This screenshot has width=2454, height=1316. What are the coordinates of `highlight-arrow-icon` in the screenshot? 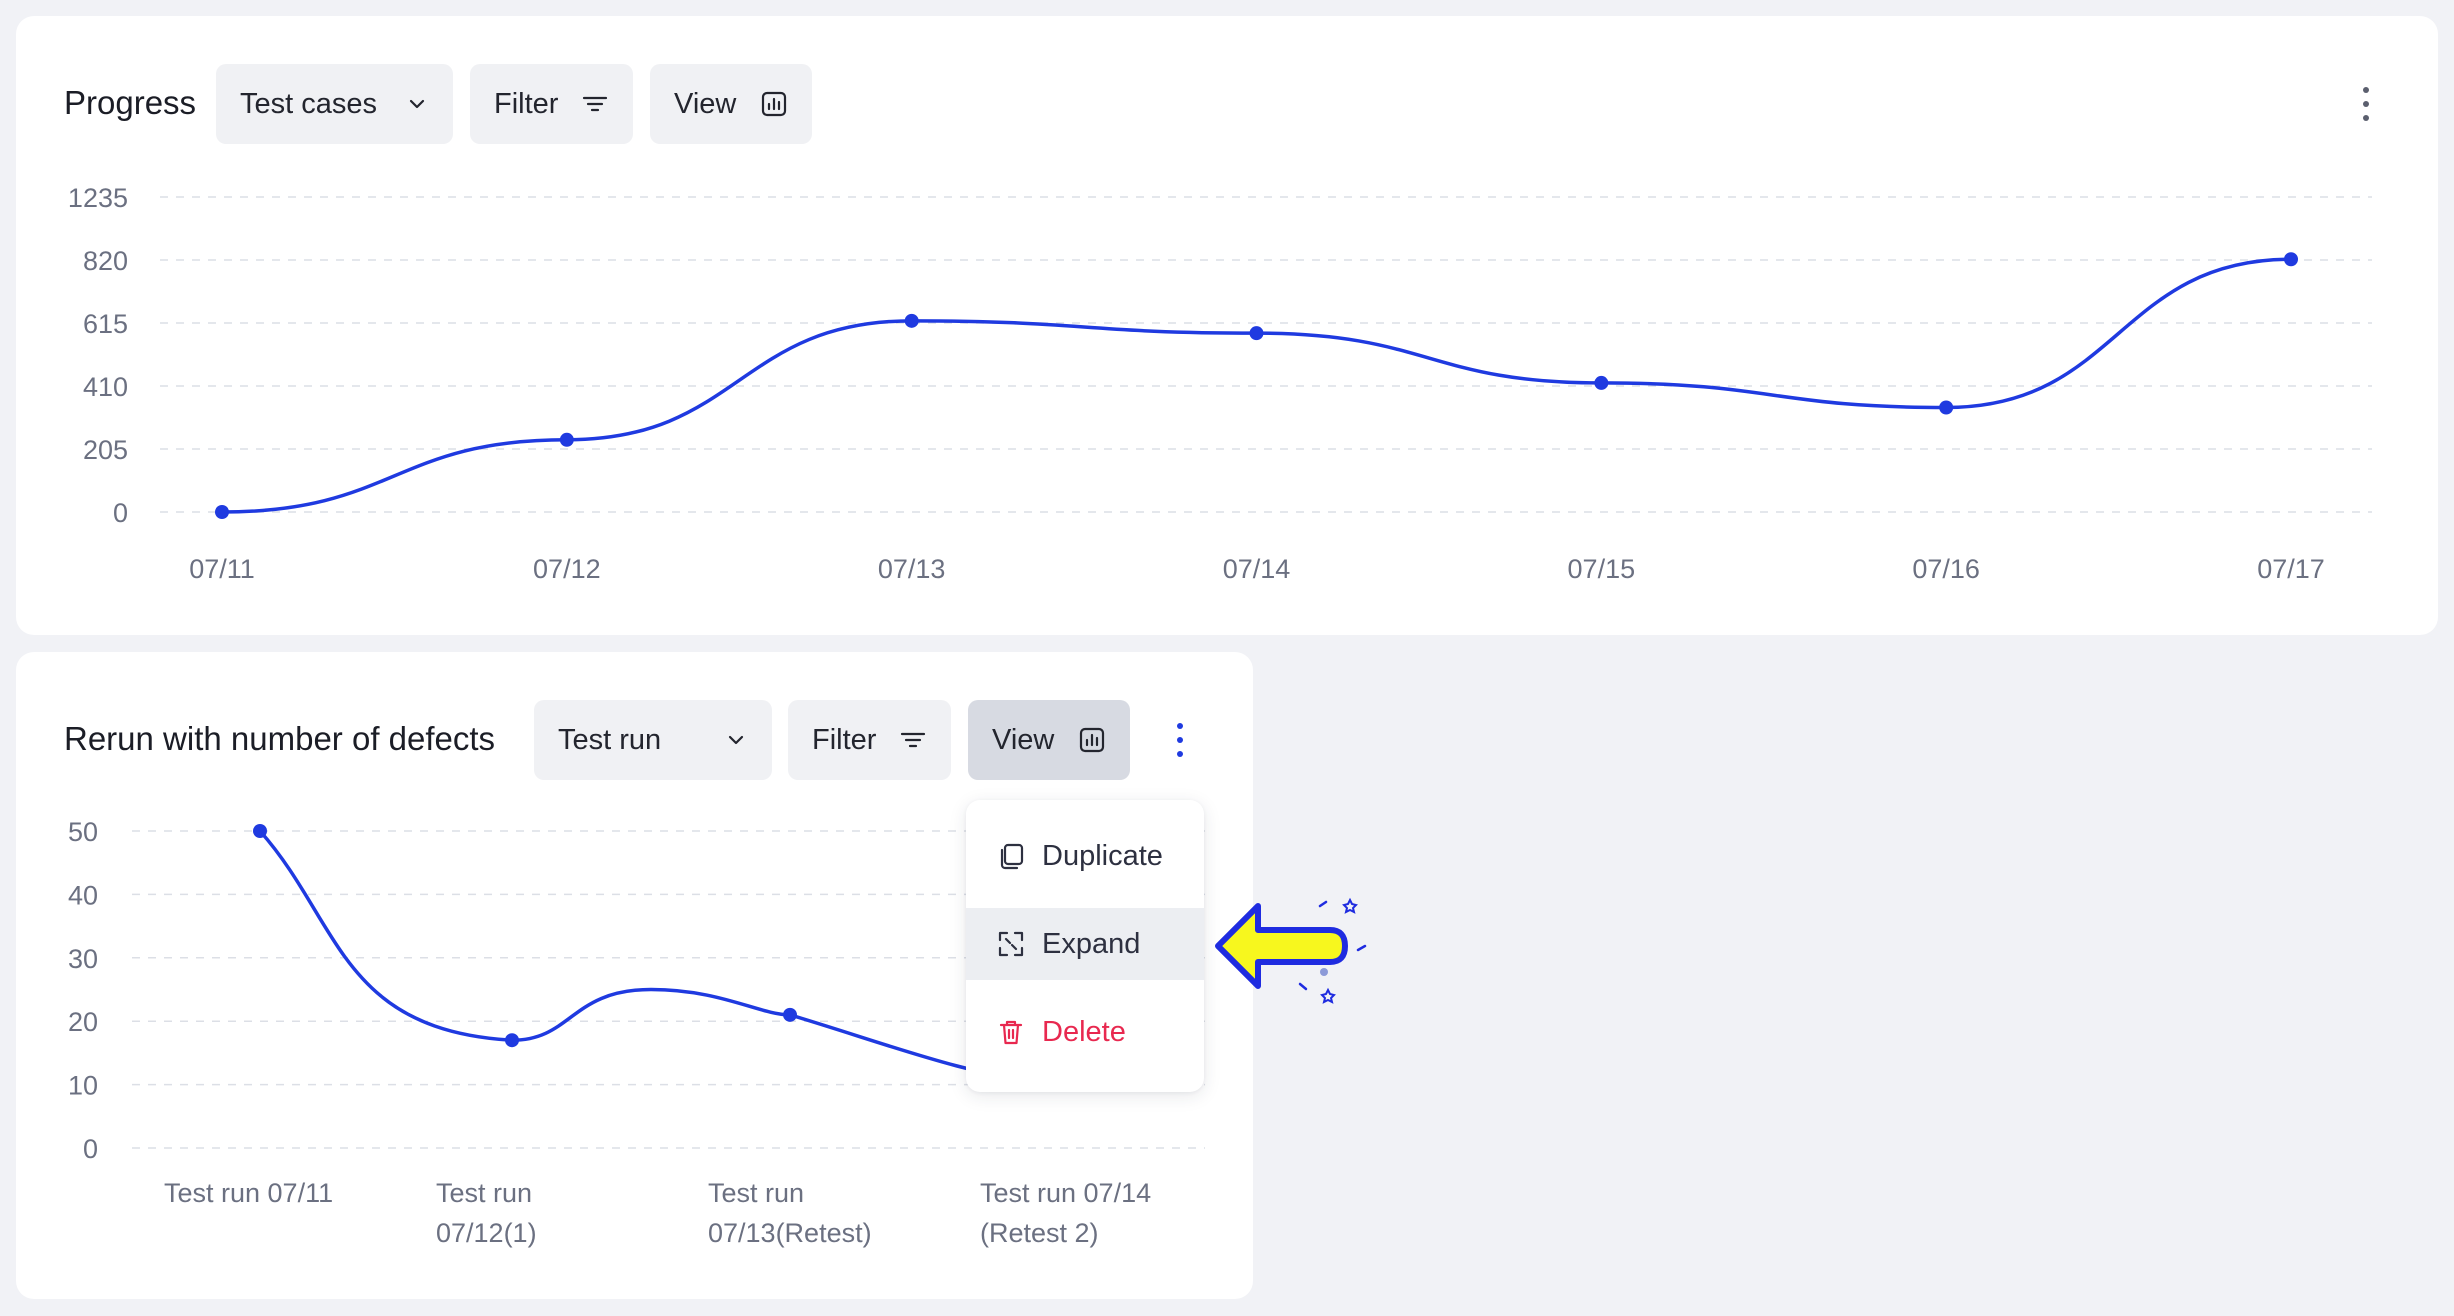 It's located at (1291, 950).